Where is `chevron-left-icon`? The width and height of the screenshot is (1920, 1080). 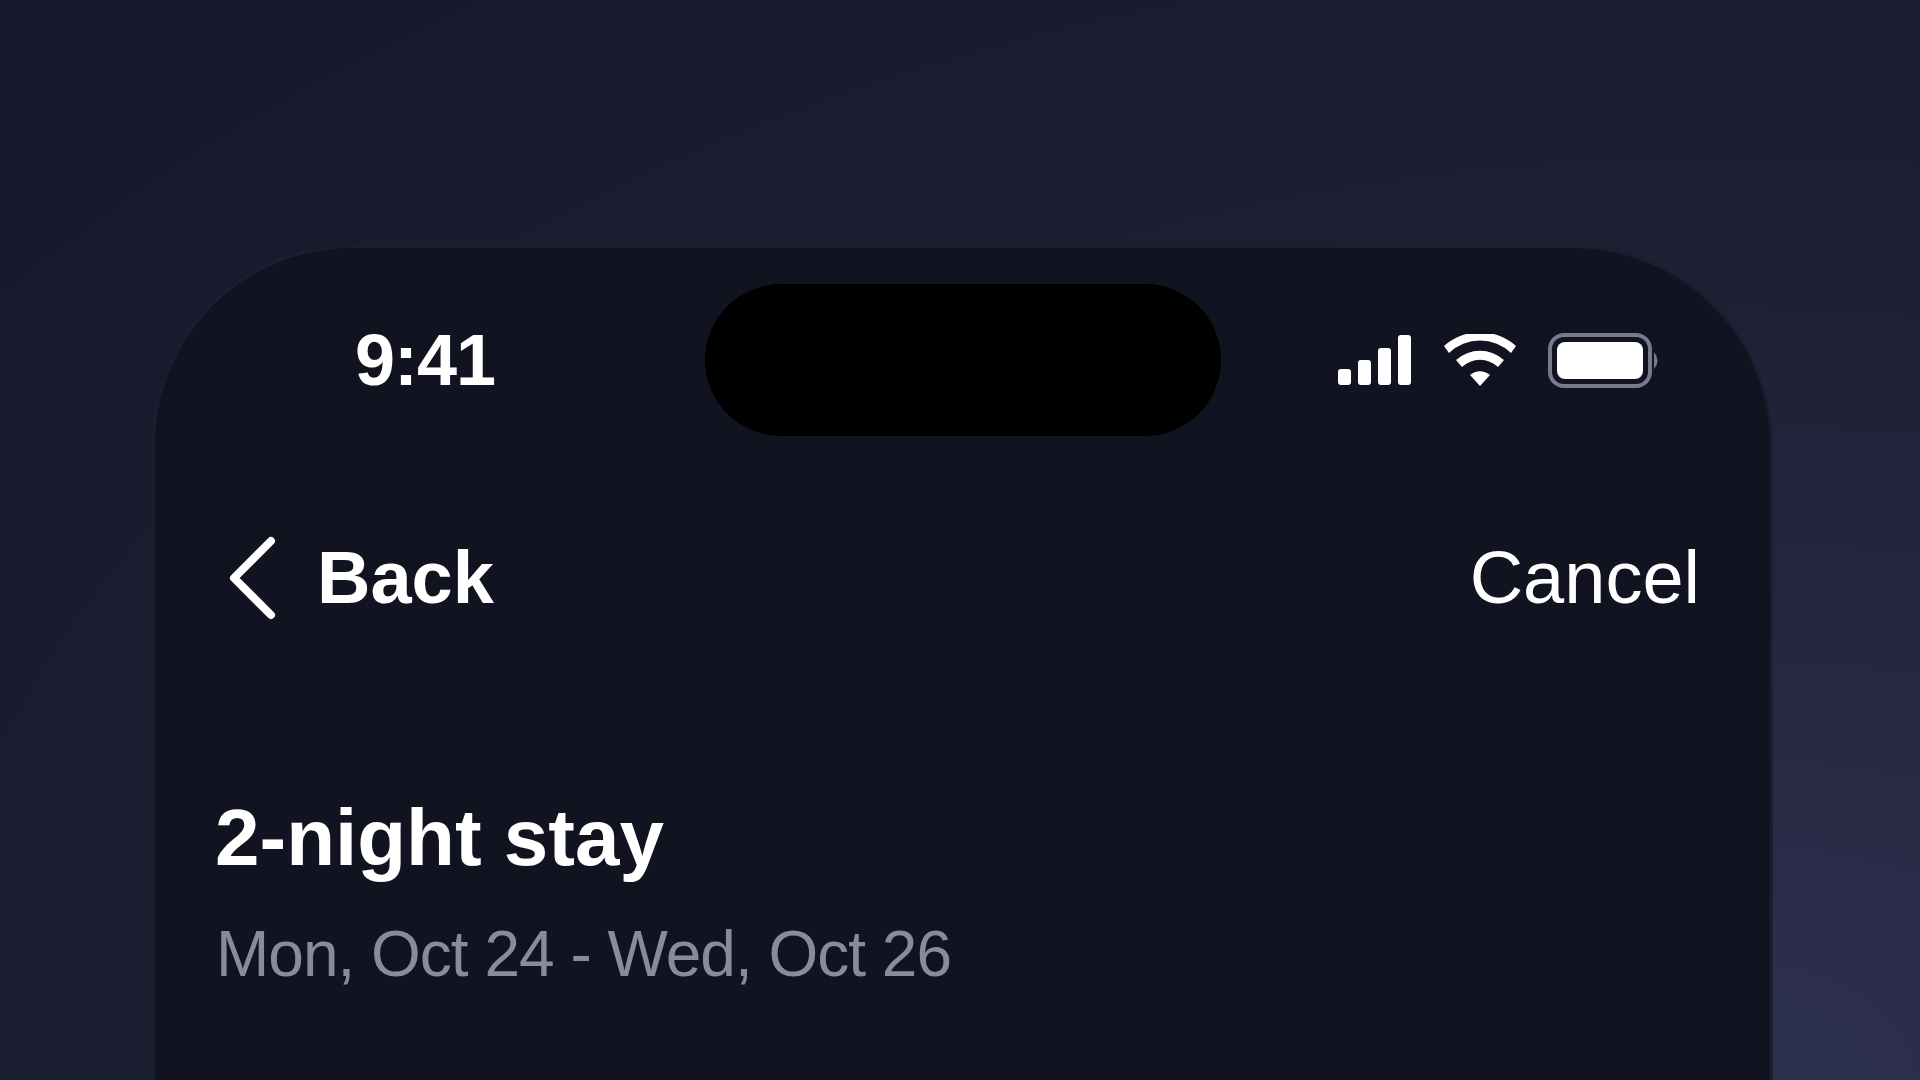 chevron-left-icon is located at coordinates (252, 577).